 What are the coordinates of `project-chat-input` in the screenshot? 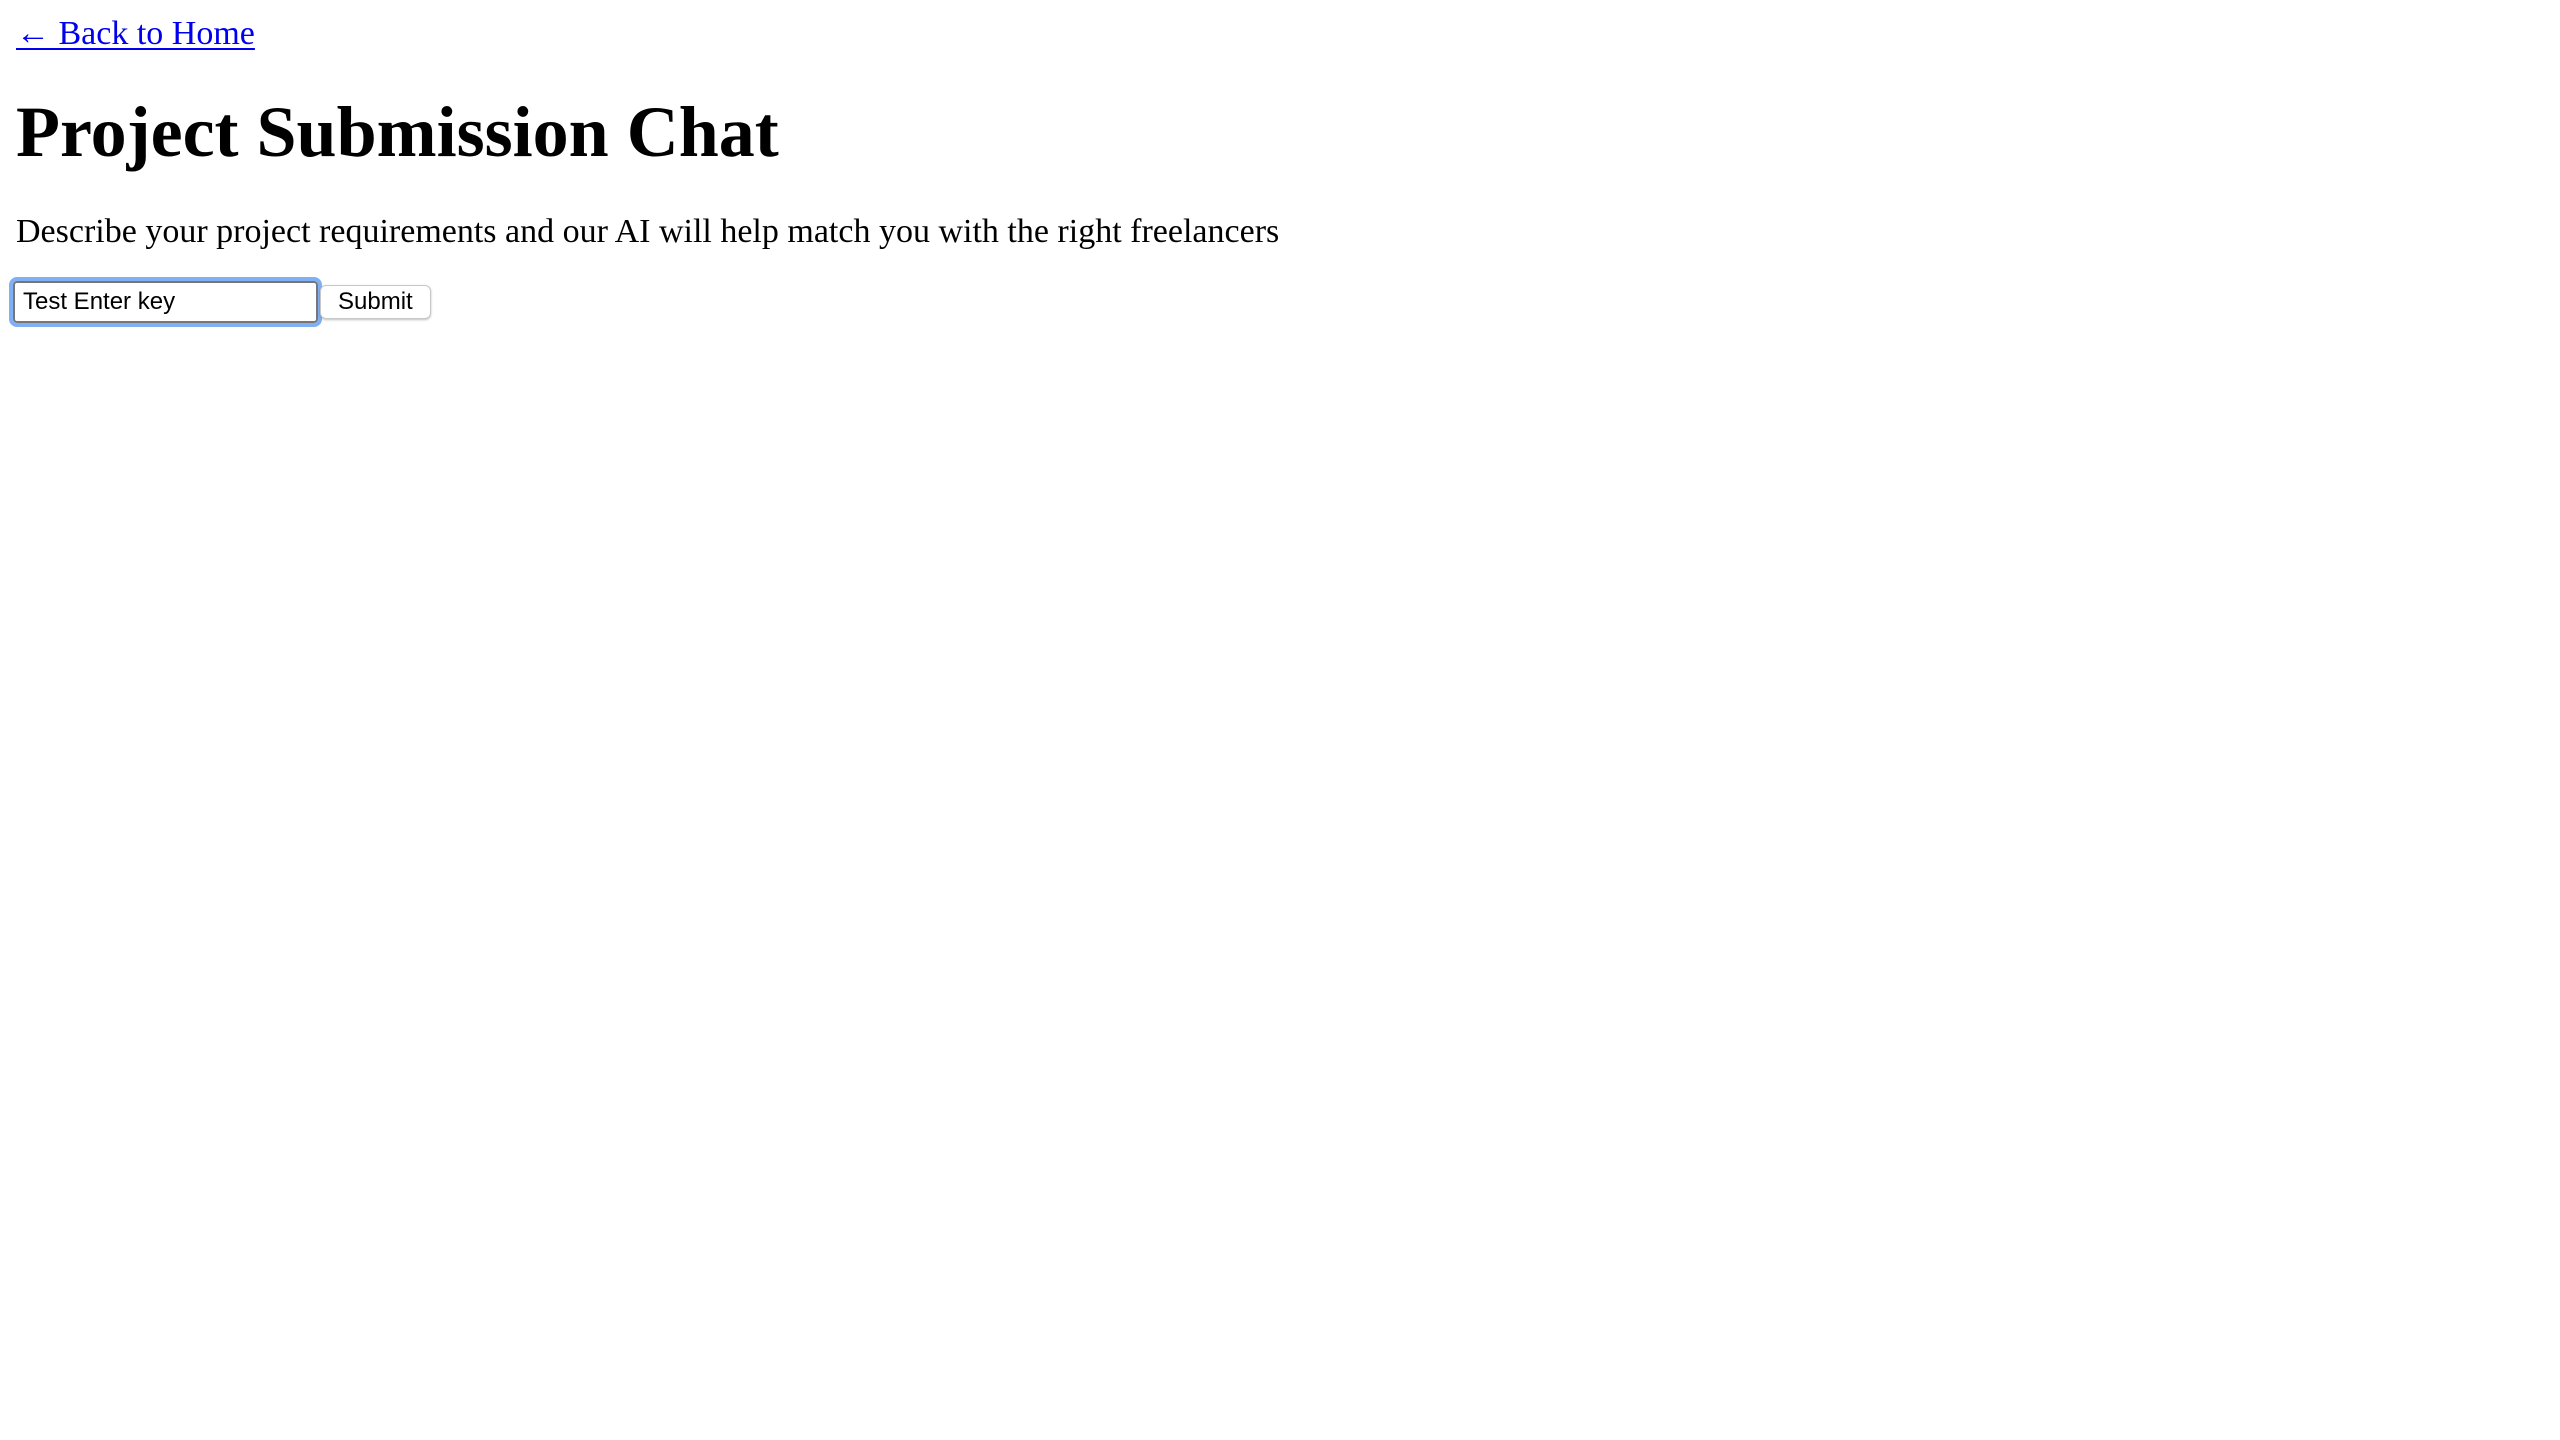 It's located at (165, 302).